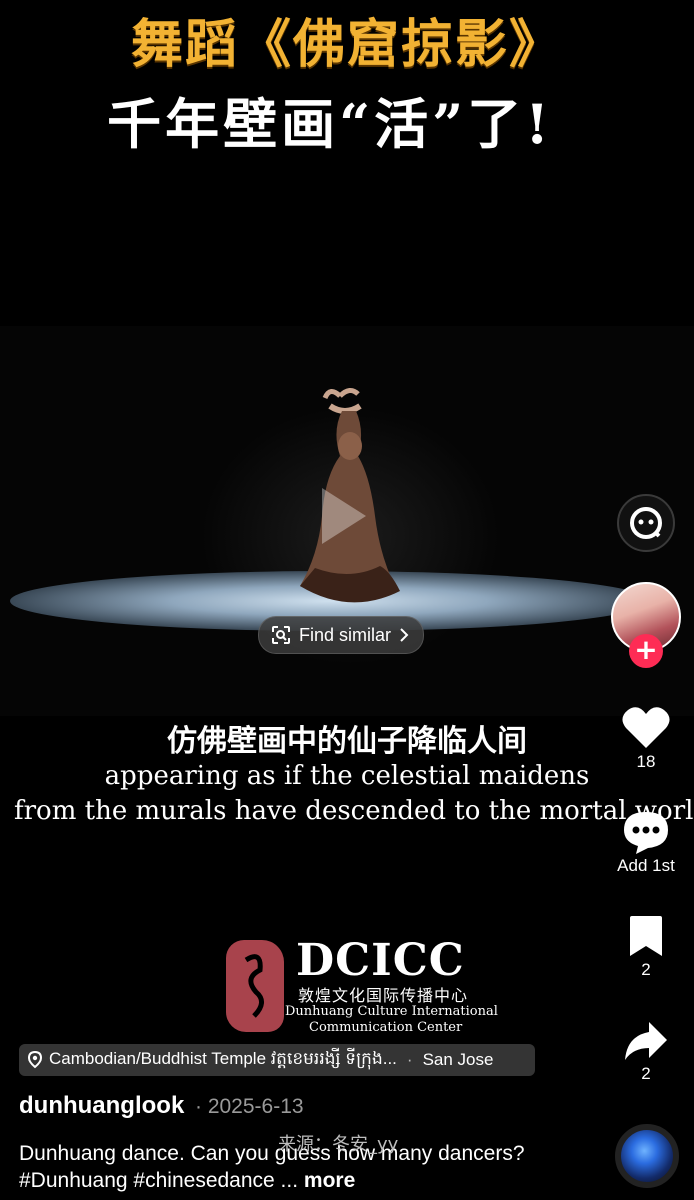 The width and height of the screenshot is (694, 1200). I want to click on logo-chinese-name: 敦煌文化国际传播中心, so click(383, 995).